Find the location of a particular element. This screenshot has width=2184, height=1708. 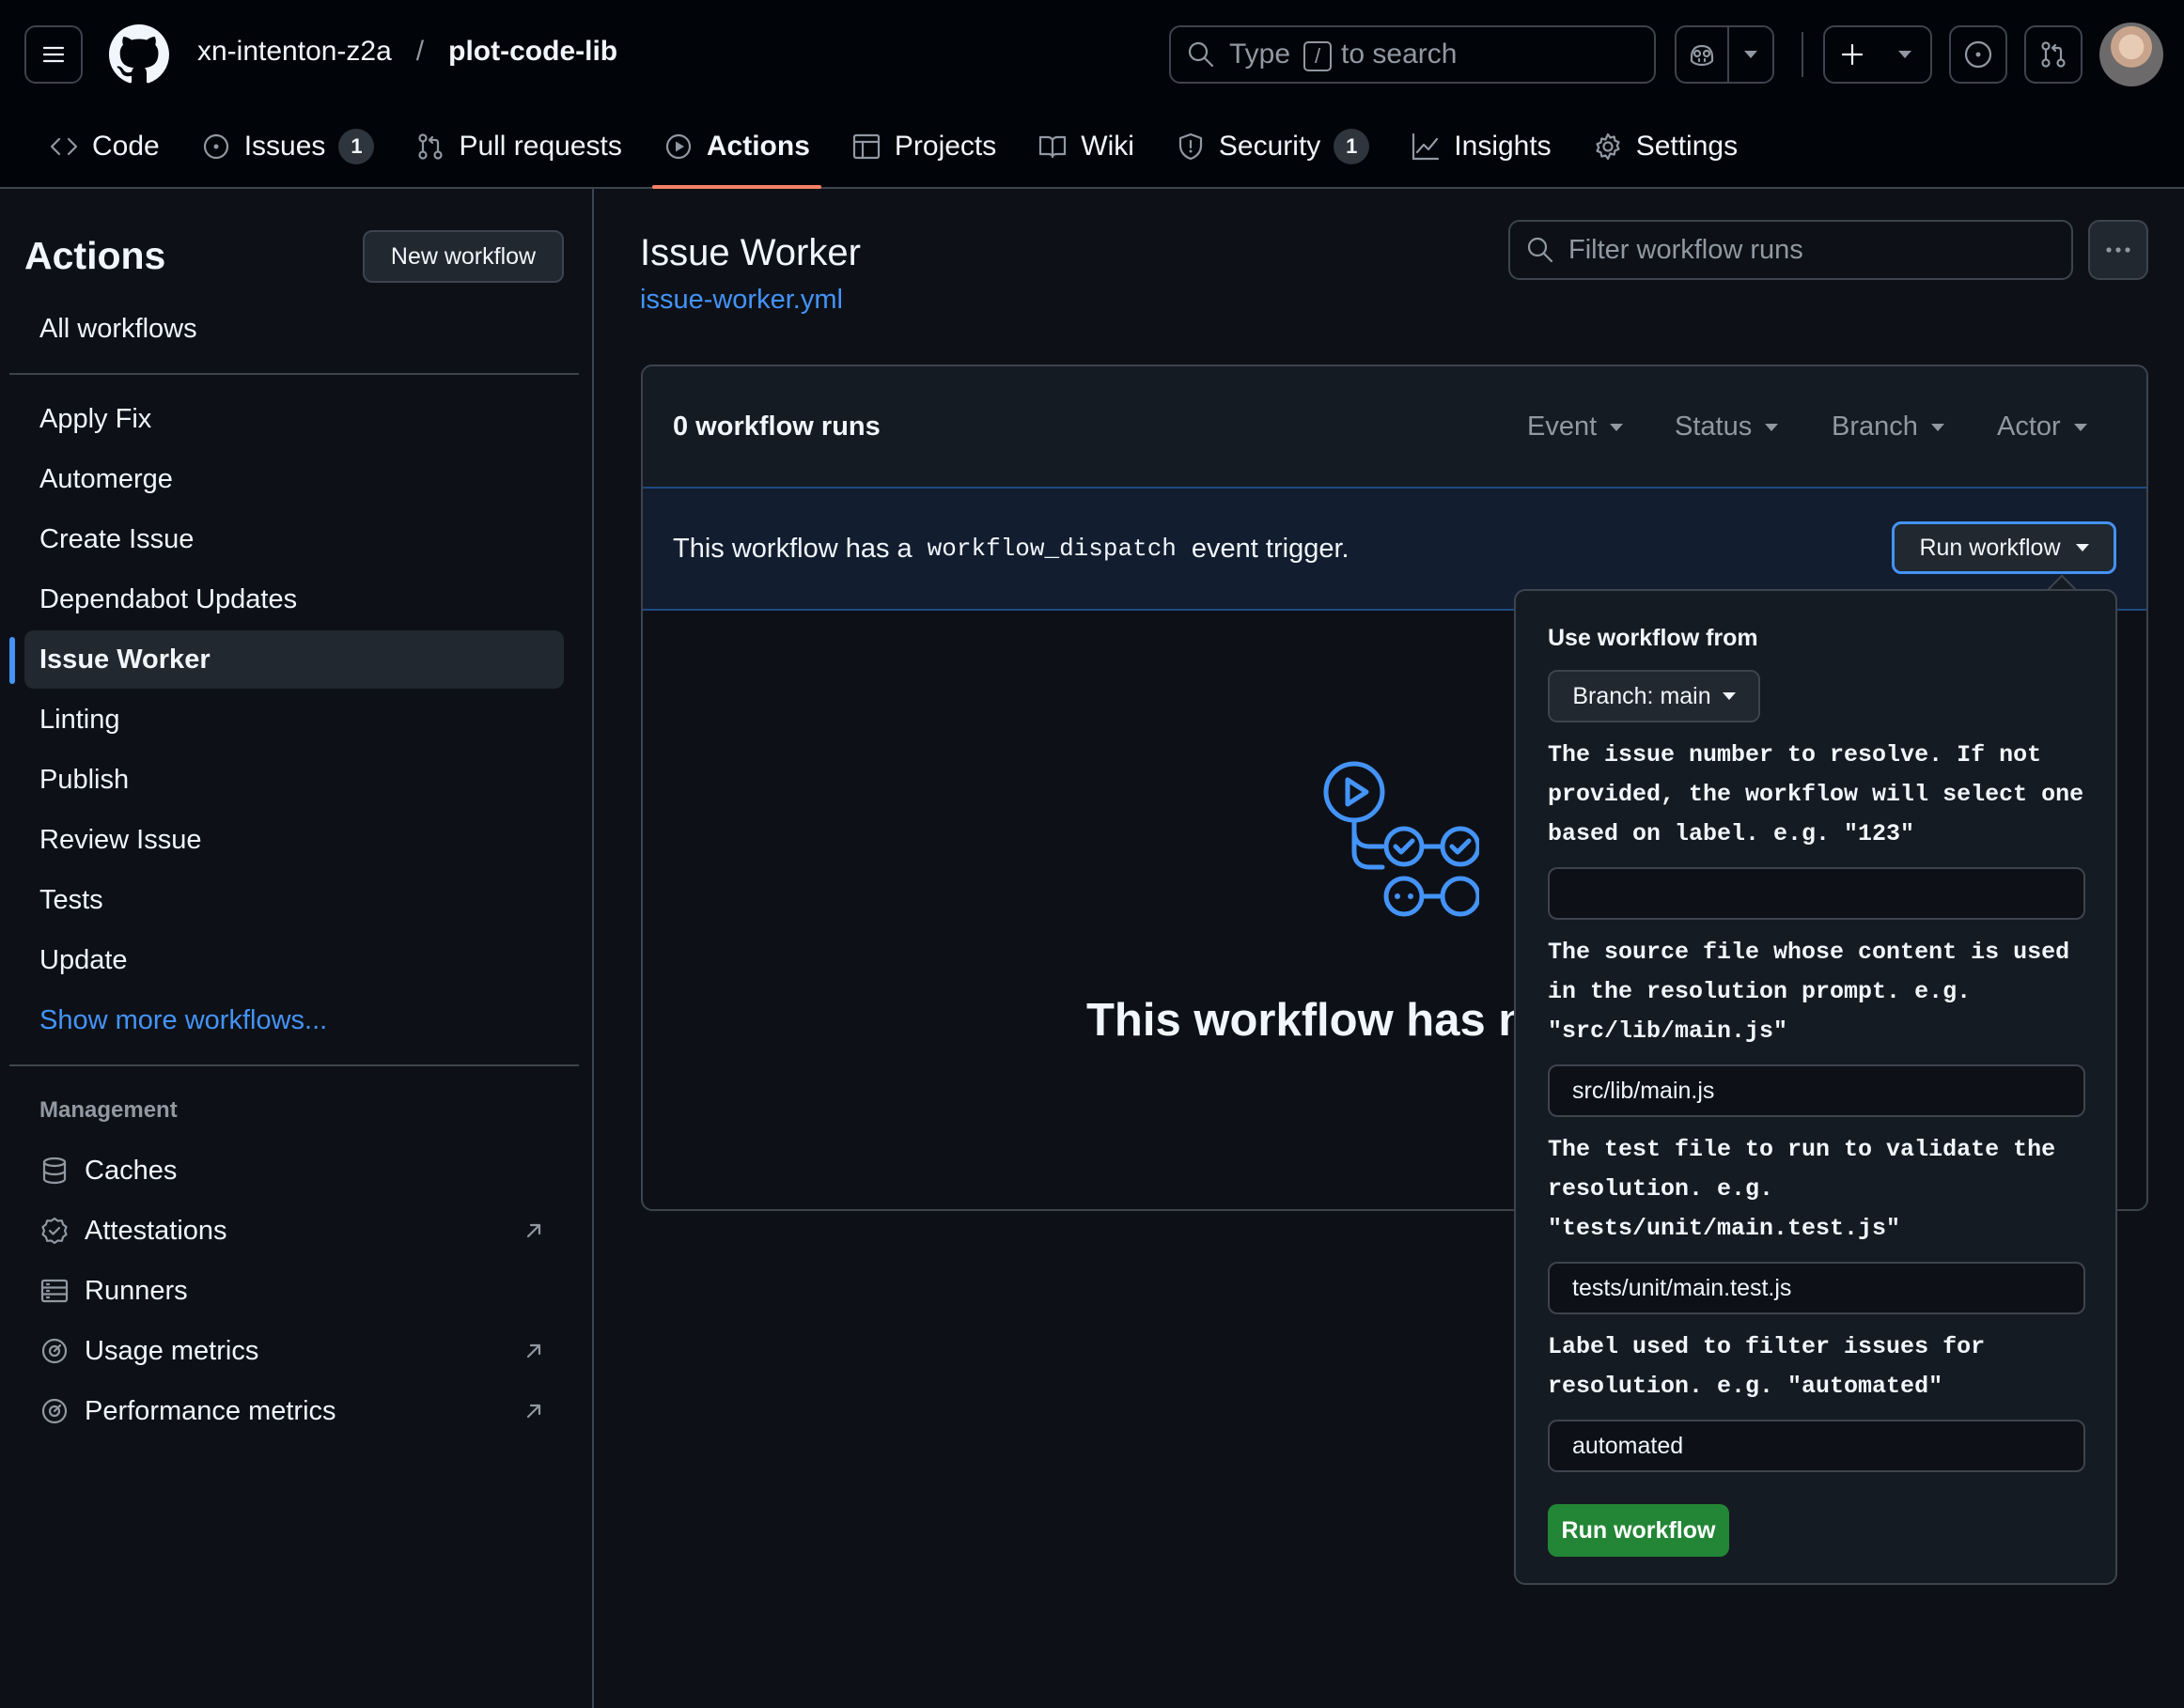

actor-filter-dropdown: Actor is located at coordinates (2042, 427).